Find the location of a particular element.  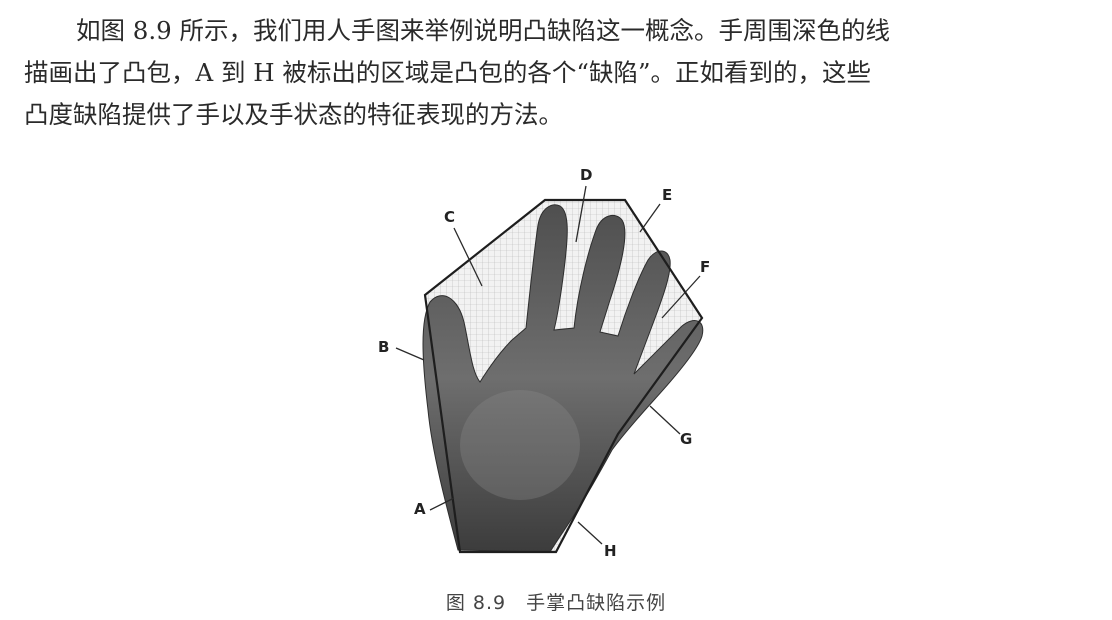

paragraph-line-2: 描画出了凸包，A 到 H 被标出的区域是凸包的各个“缺陷”。正如看到的，这些 is located at coordinates (447, 72).